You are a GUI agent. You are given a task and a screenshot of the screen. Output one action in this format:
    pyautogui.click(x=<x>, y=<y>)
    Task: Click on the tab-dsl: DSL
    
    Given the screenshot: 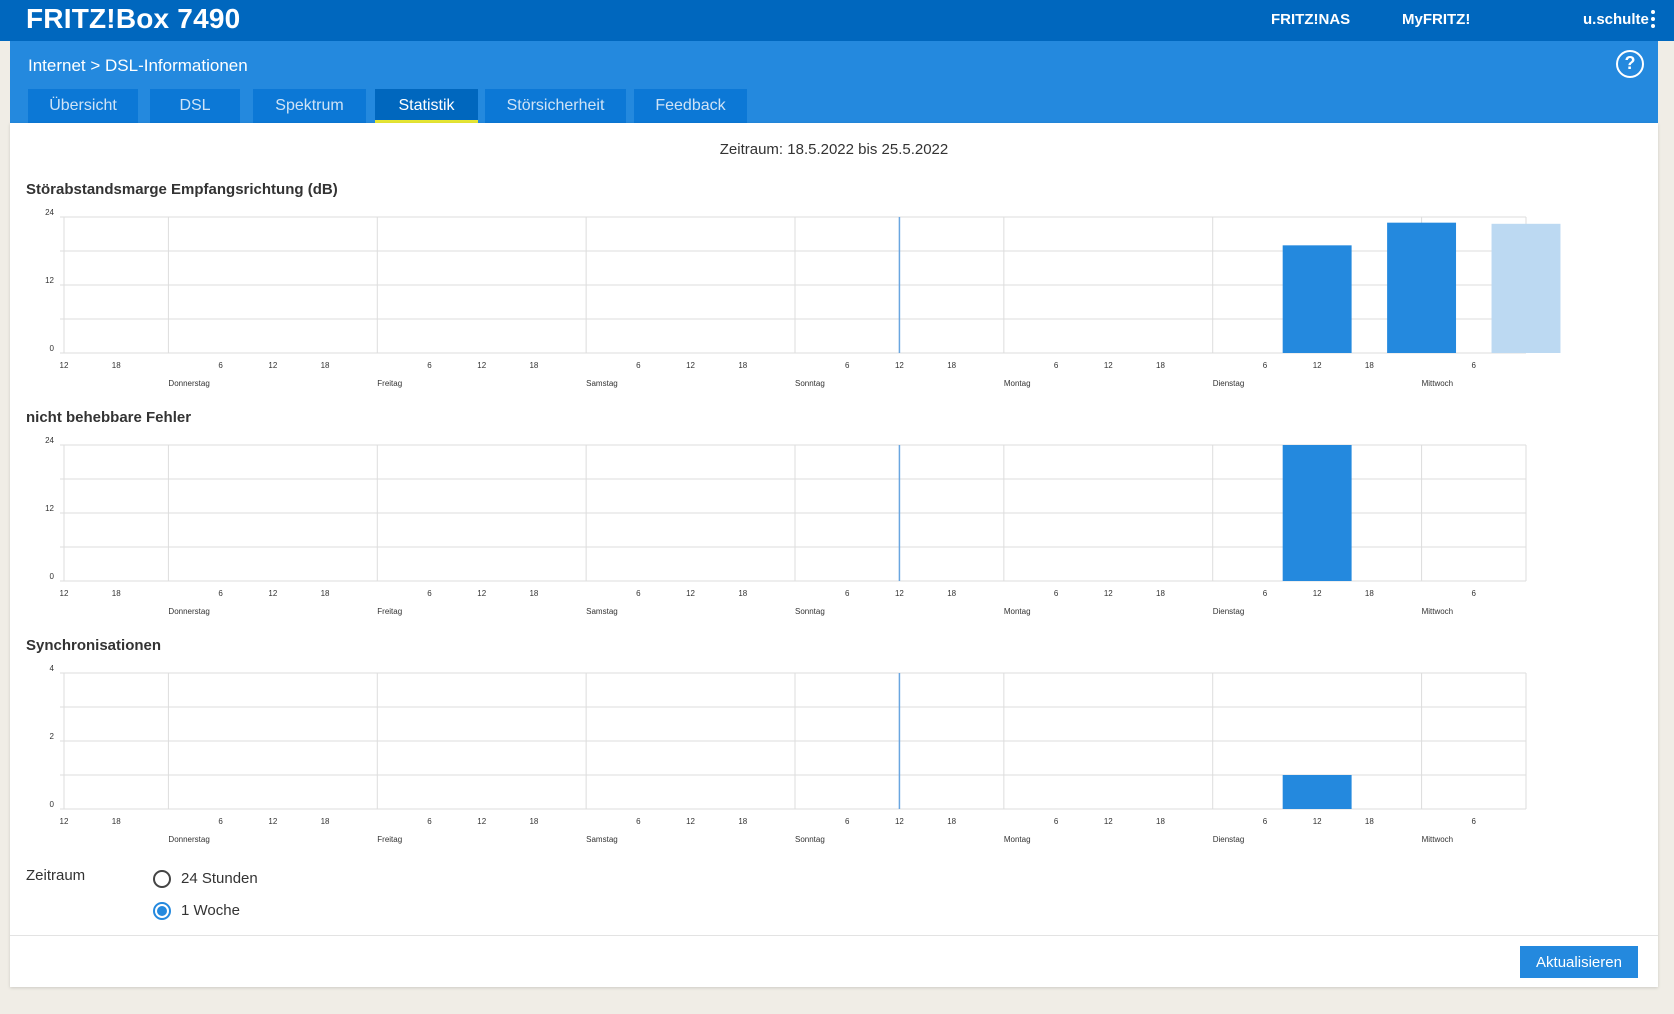 What is the action you would take?
    pyautogui.click(x=195, y=106)
    